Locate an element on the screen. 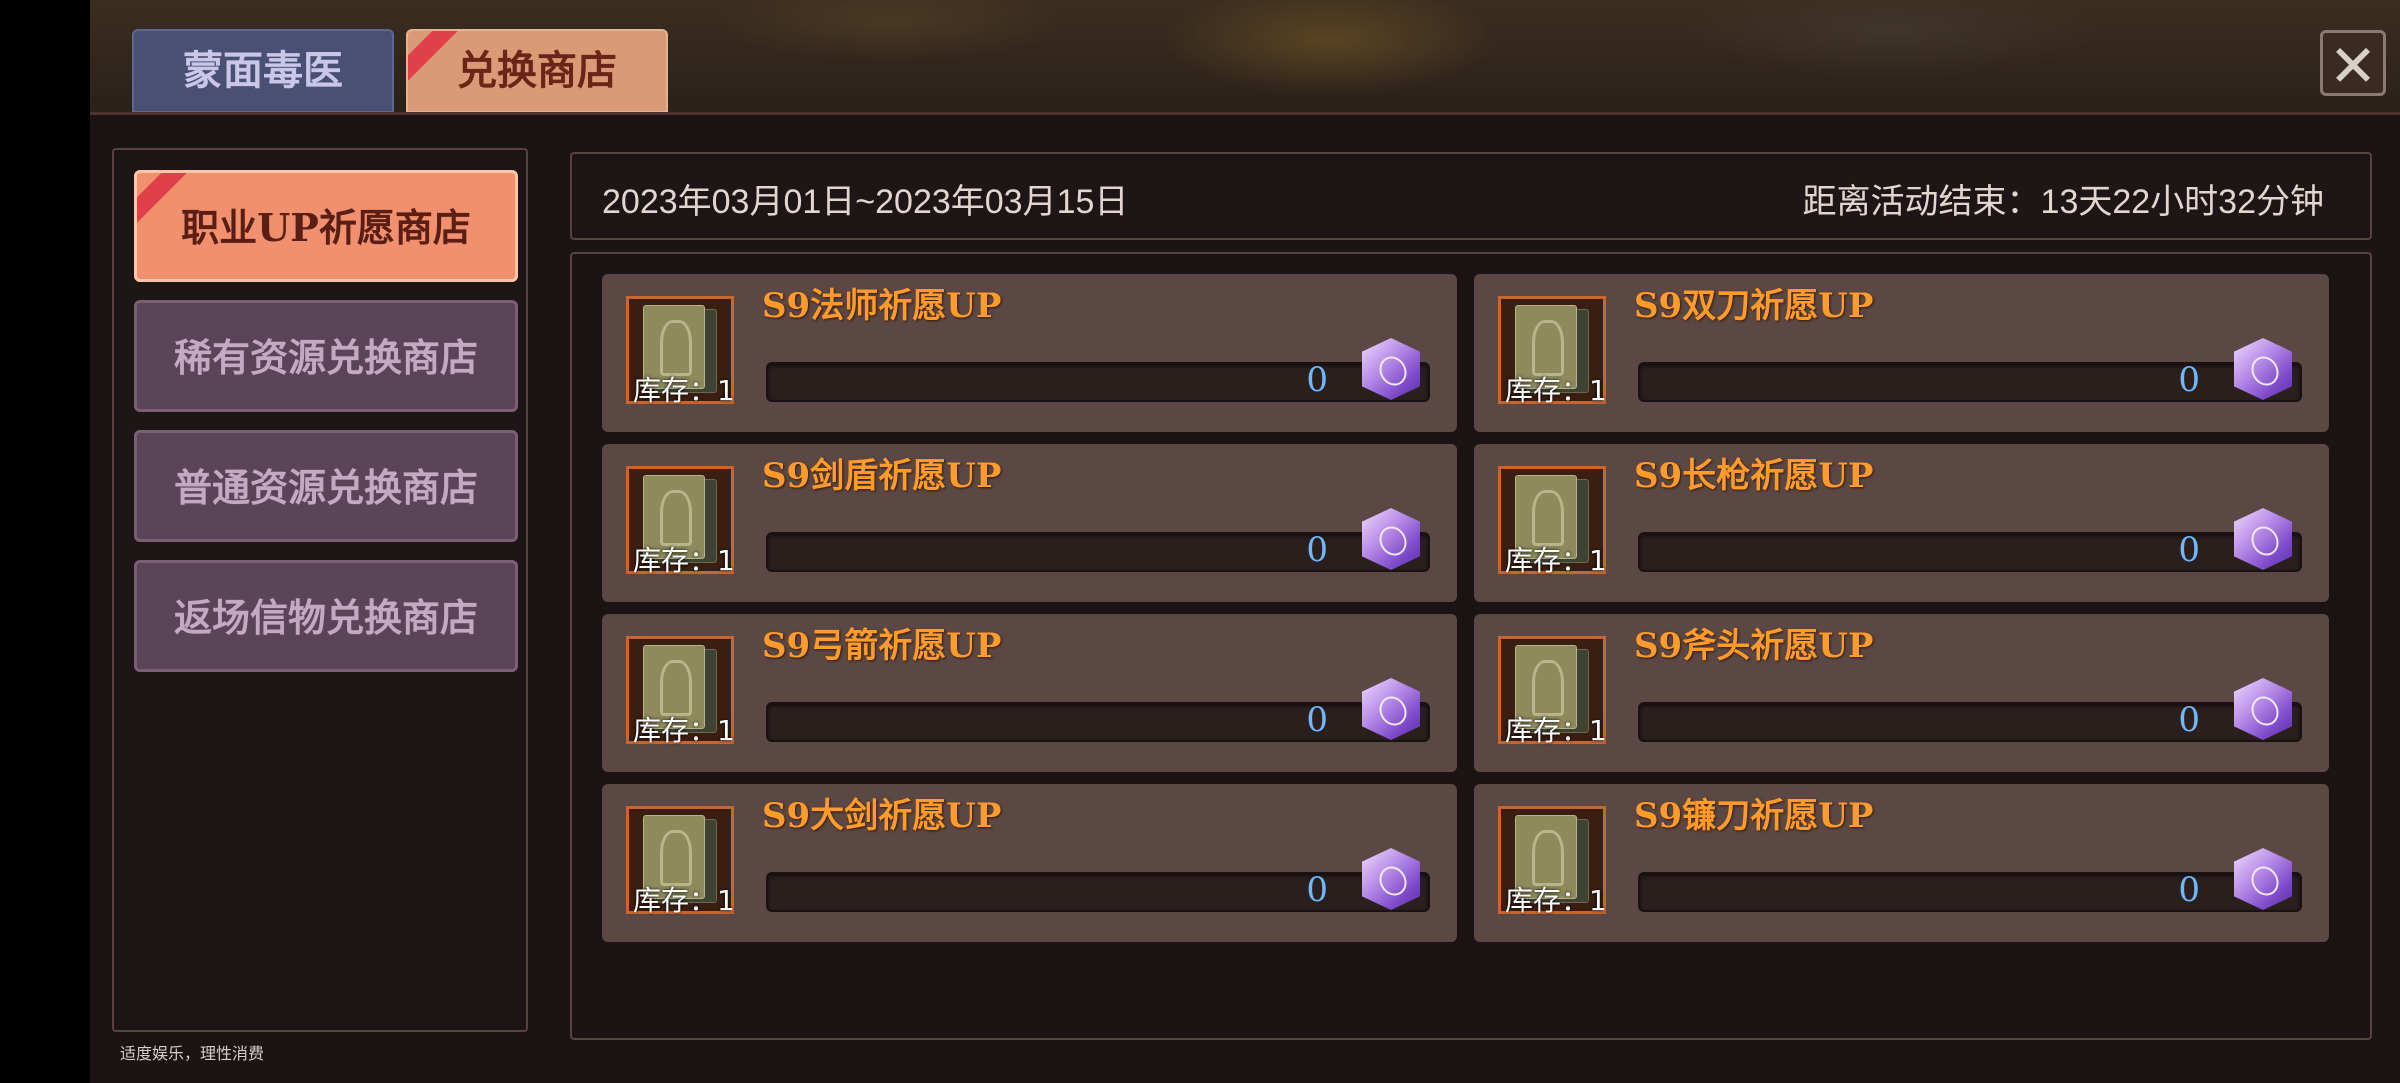  tab-exchange-shop: 兑换商店 is located at coordinates (537, 71).